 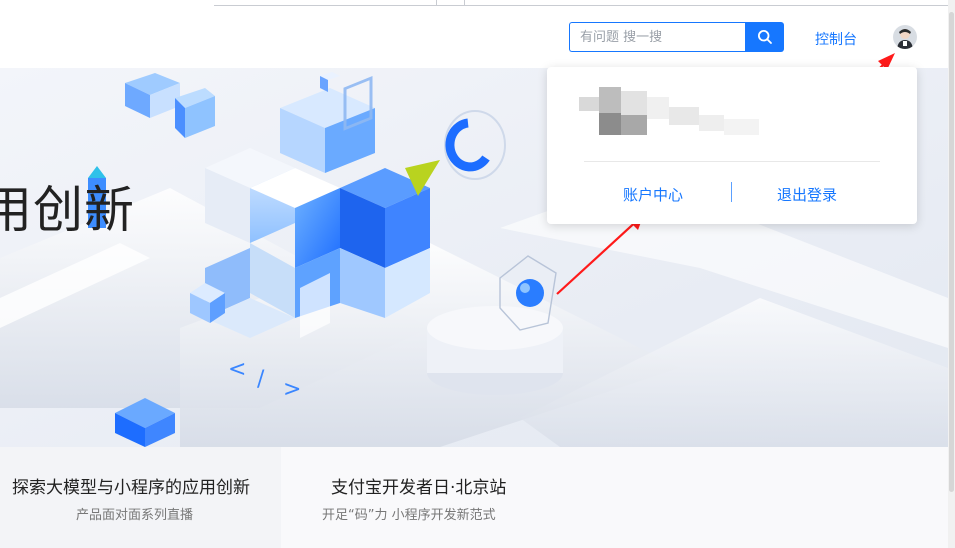 What do you see at coordinates (732, 161) in the screenshot?
I see `menu-divider` at bounding box center [732, 161].